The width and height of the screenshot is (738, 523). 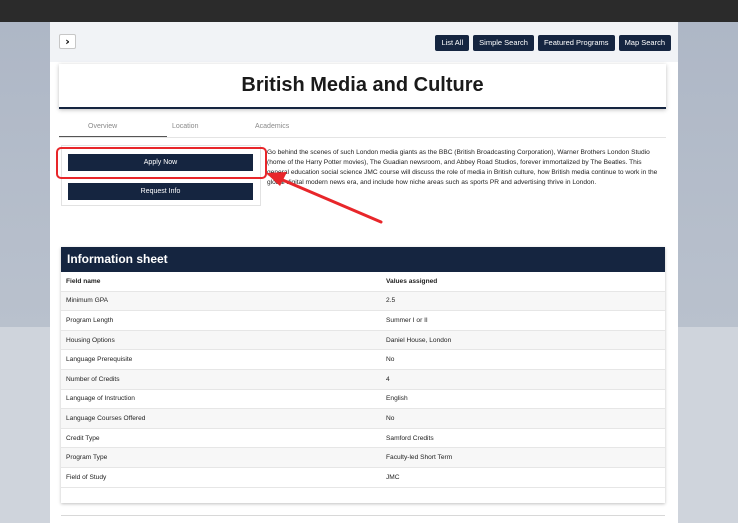 I want to click on field-name-cell: Program Length, so click(x=90, y=320).